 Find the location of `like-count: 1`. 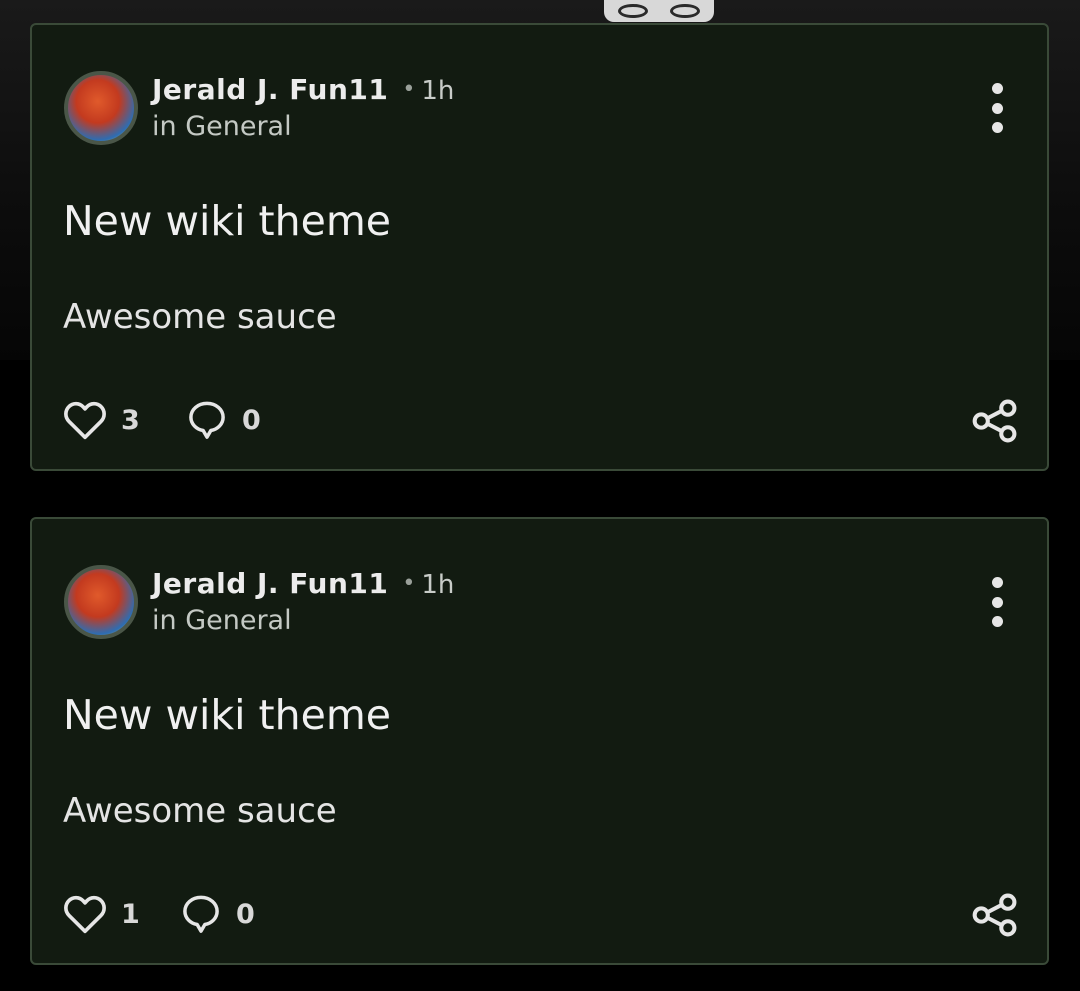

like-count: 1 is located at coordinates (130, 914).